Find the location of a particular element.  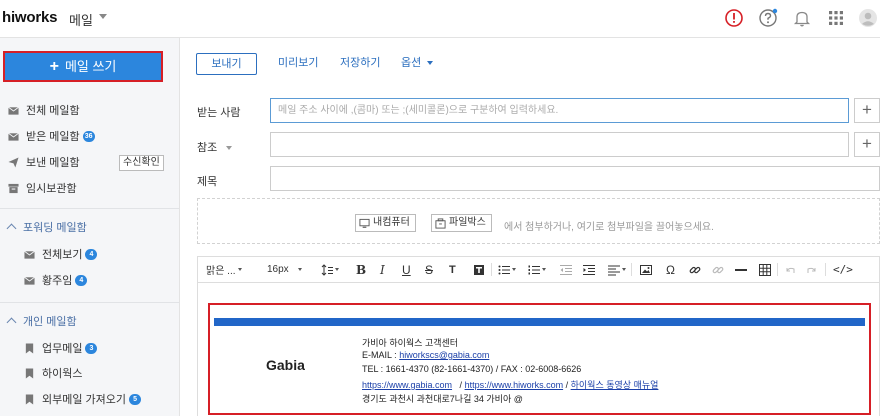

table-icon is located at coordinates (765, 269).